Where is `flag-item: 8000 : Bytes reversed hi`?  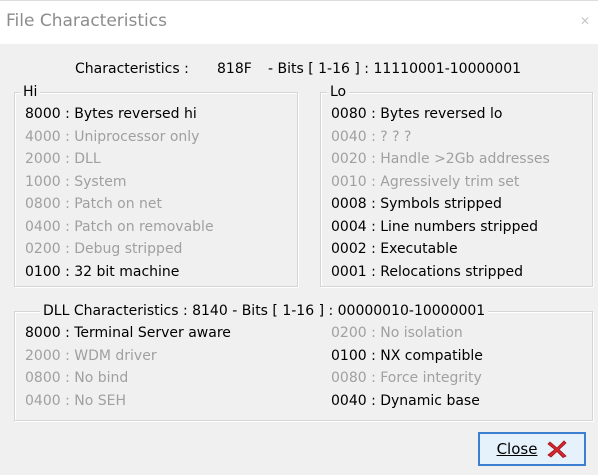 flag-item: 8000 : Bytes reversed hi is located at coordinates (111, 114).